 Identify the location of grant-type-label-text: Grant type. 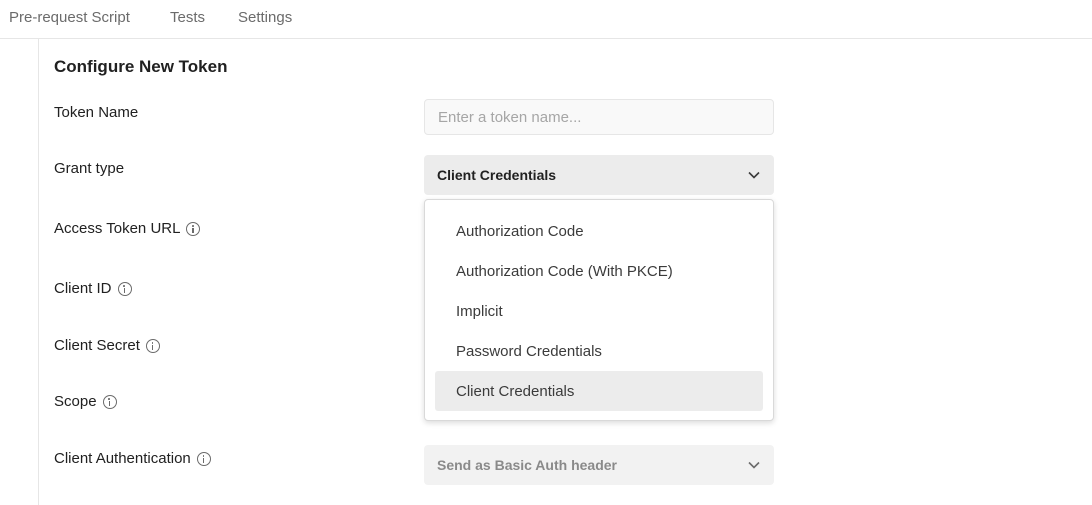
(89, 168).